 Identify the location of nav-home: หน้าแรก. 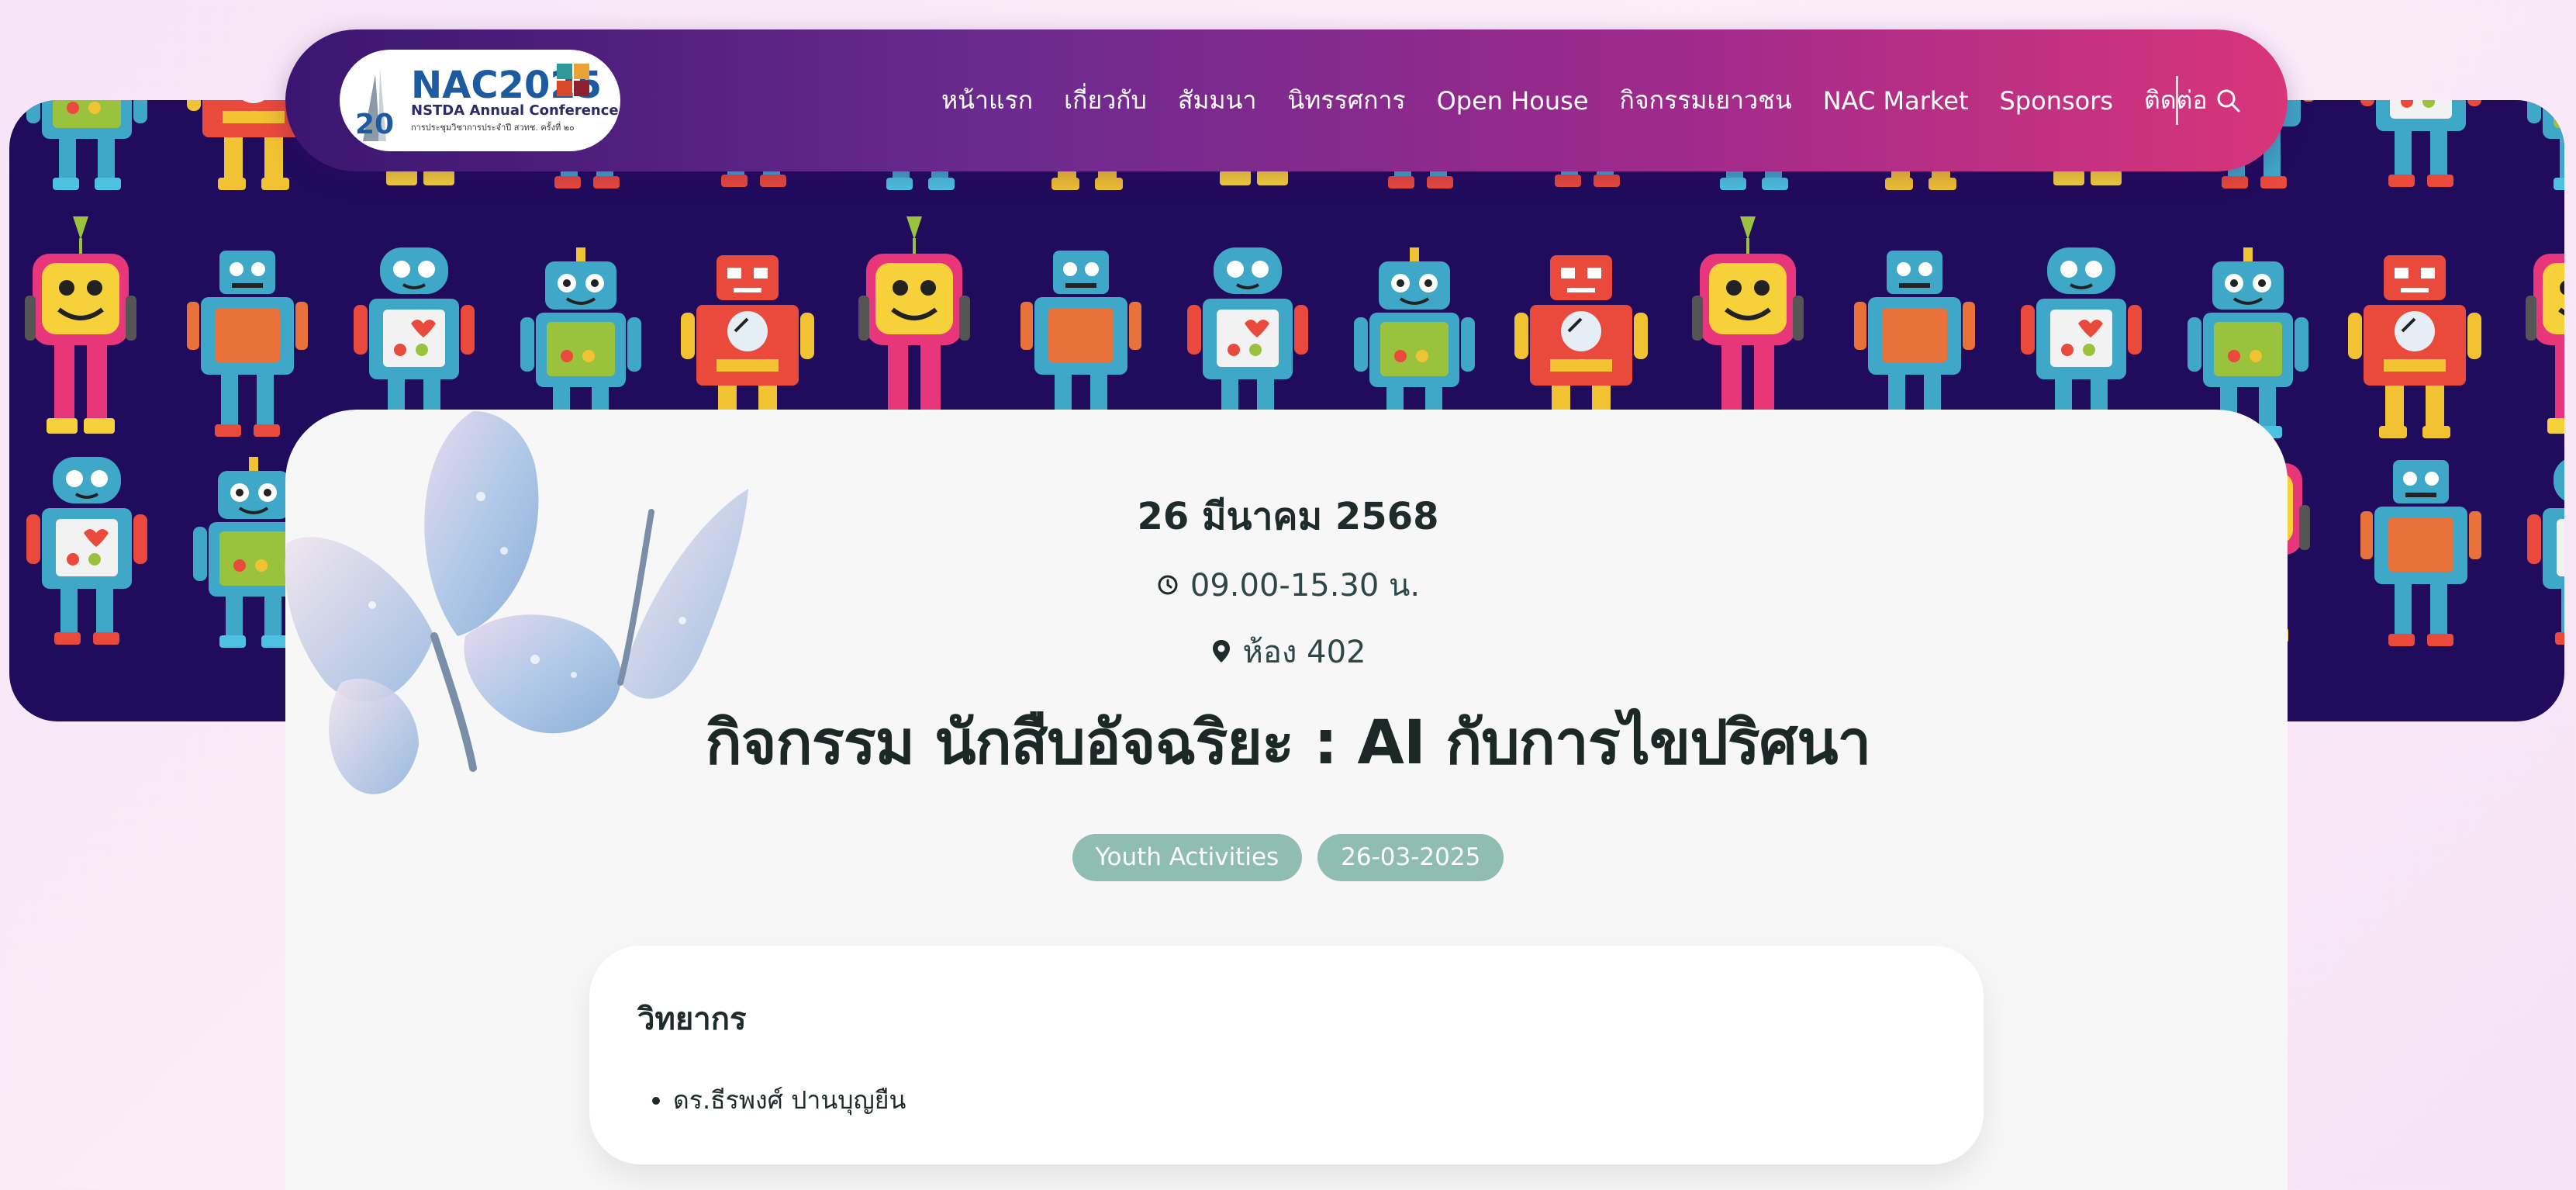
(987, 101).